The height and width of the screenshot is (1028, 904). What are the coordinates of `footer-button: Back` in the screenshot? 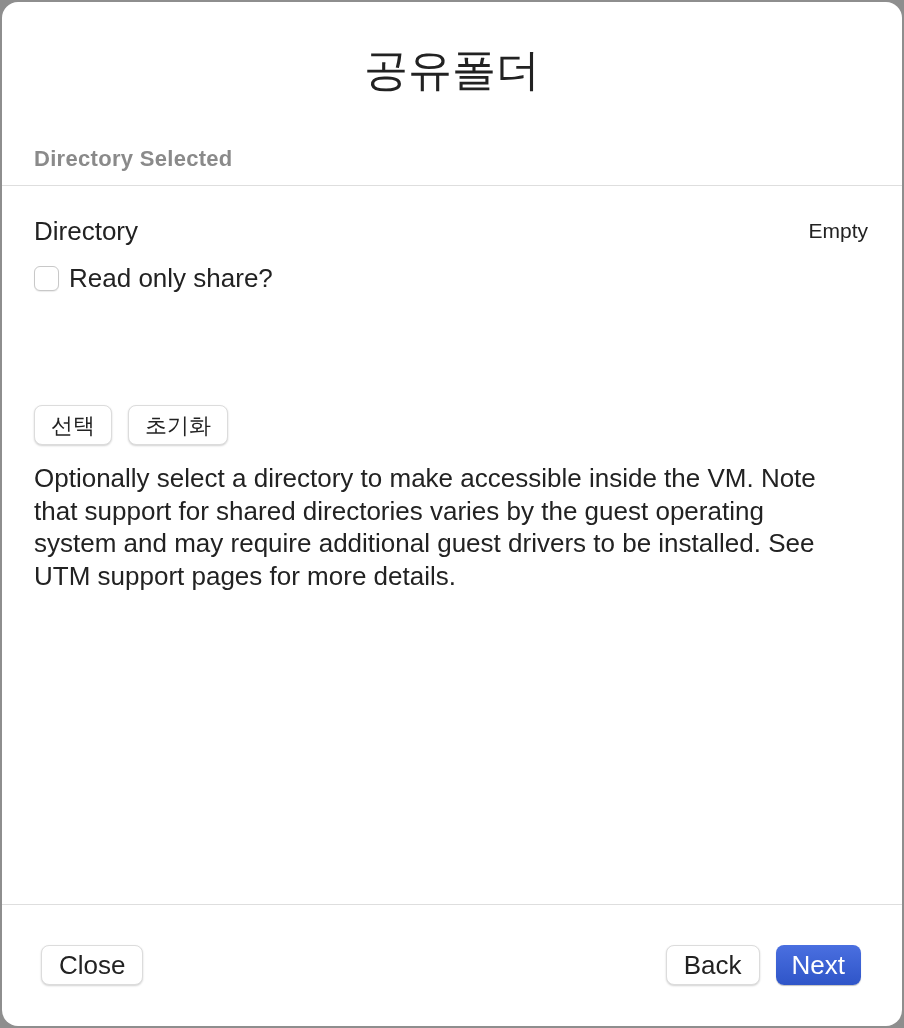 It's located at (712, 964).